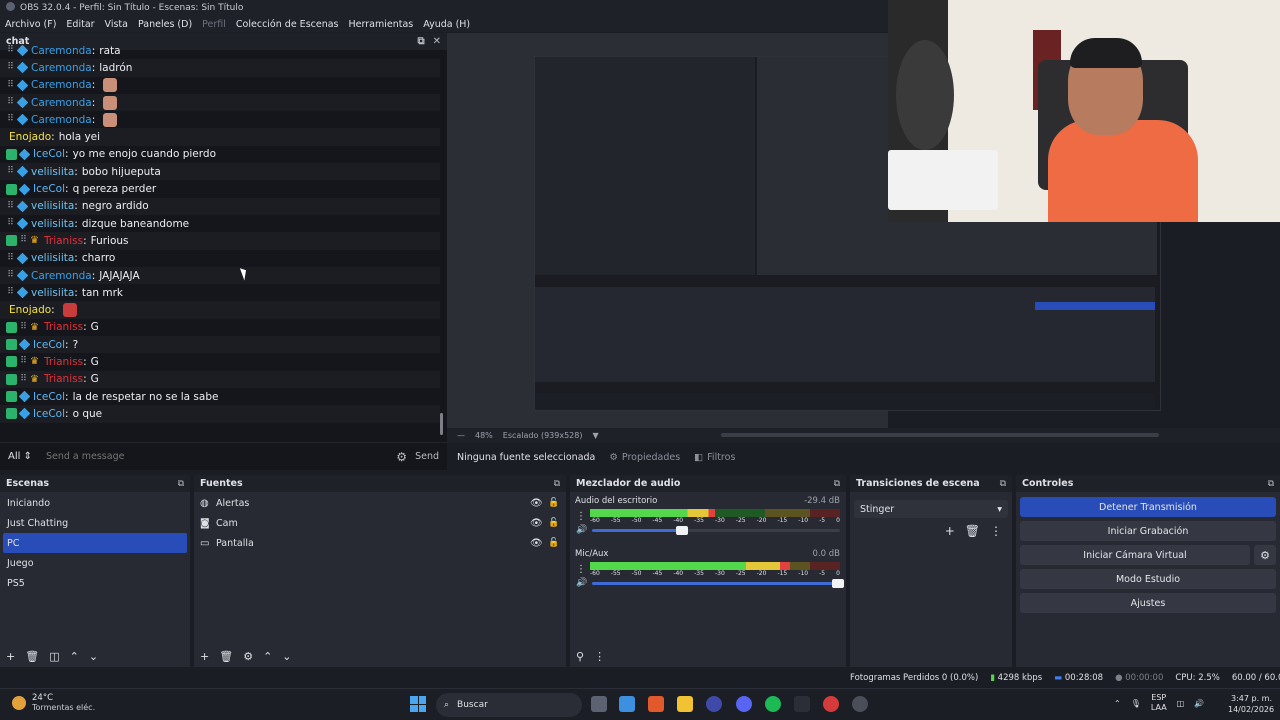  What do you see at coordinates (484, 435) in the screenshot?
I see `zoom-level: 48%` at bounding box center [484, 435].